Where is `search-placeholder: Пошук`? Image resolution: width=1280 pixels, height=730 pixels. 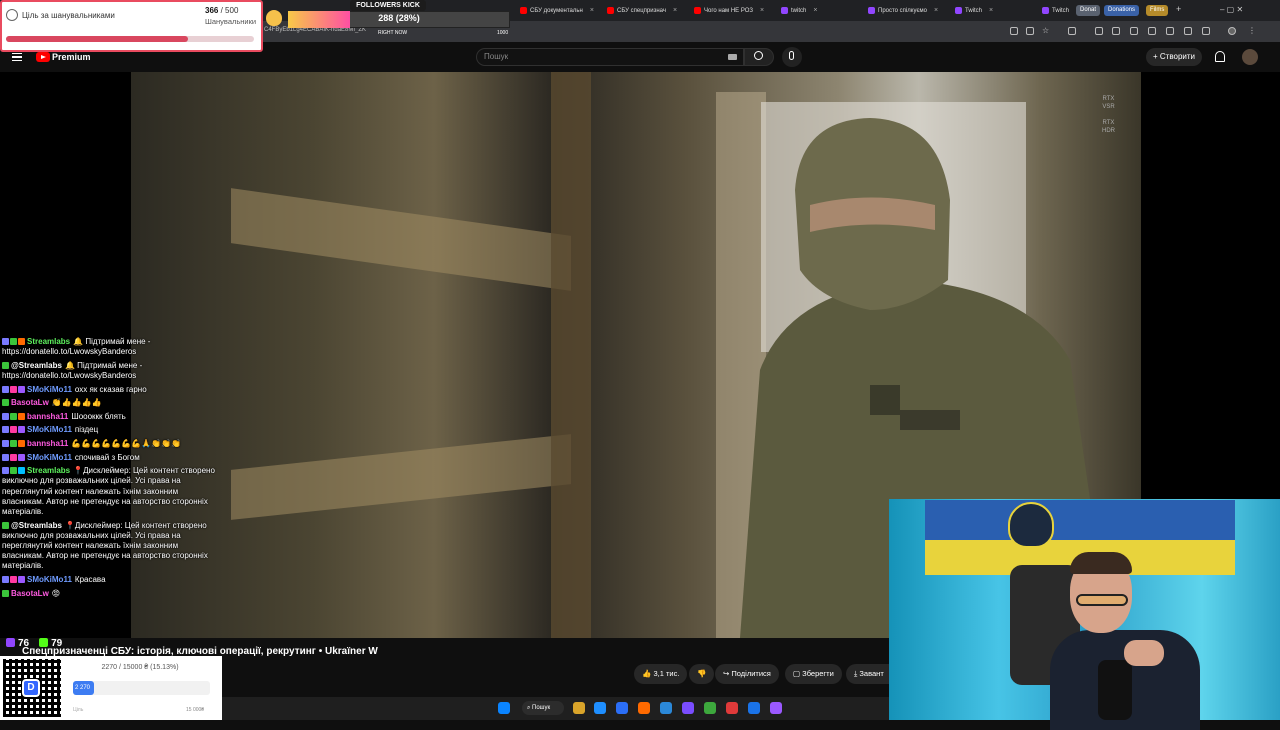 search-placeholder: Пошук is located at coordinates (496, 56).